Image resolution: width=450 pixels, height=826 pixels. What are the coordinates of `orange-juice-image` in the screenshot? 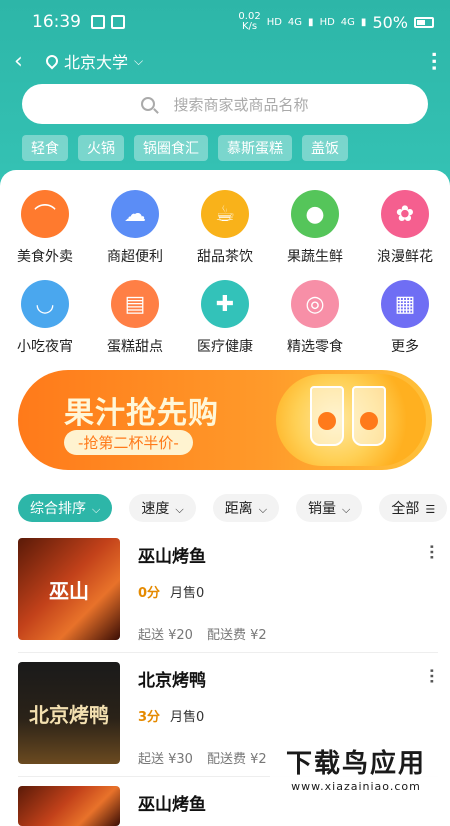 It's located at (351, 420).